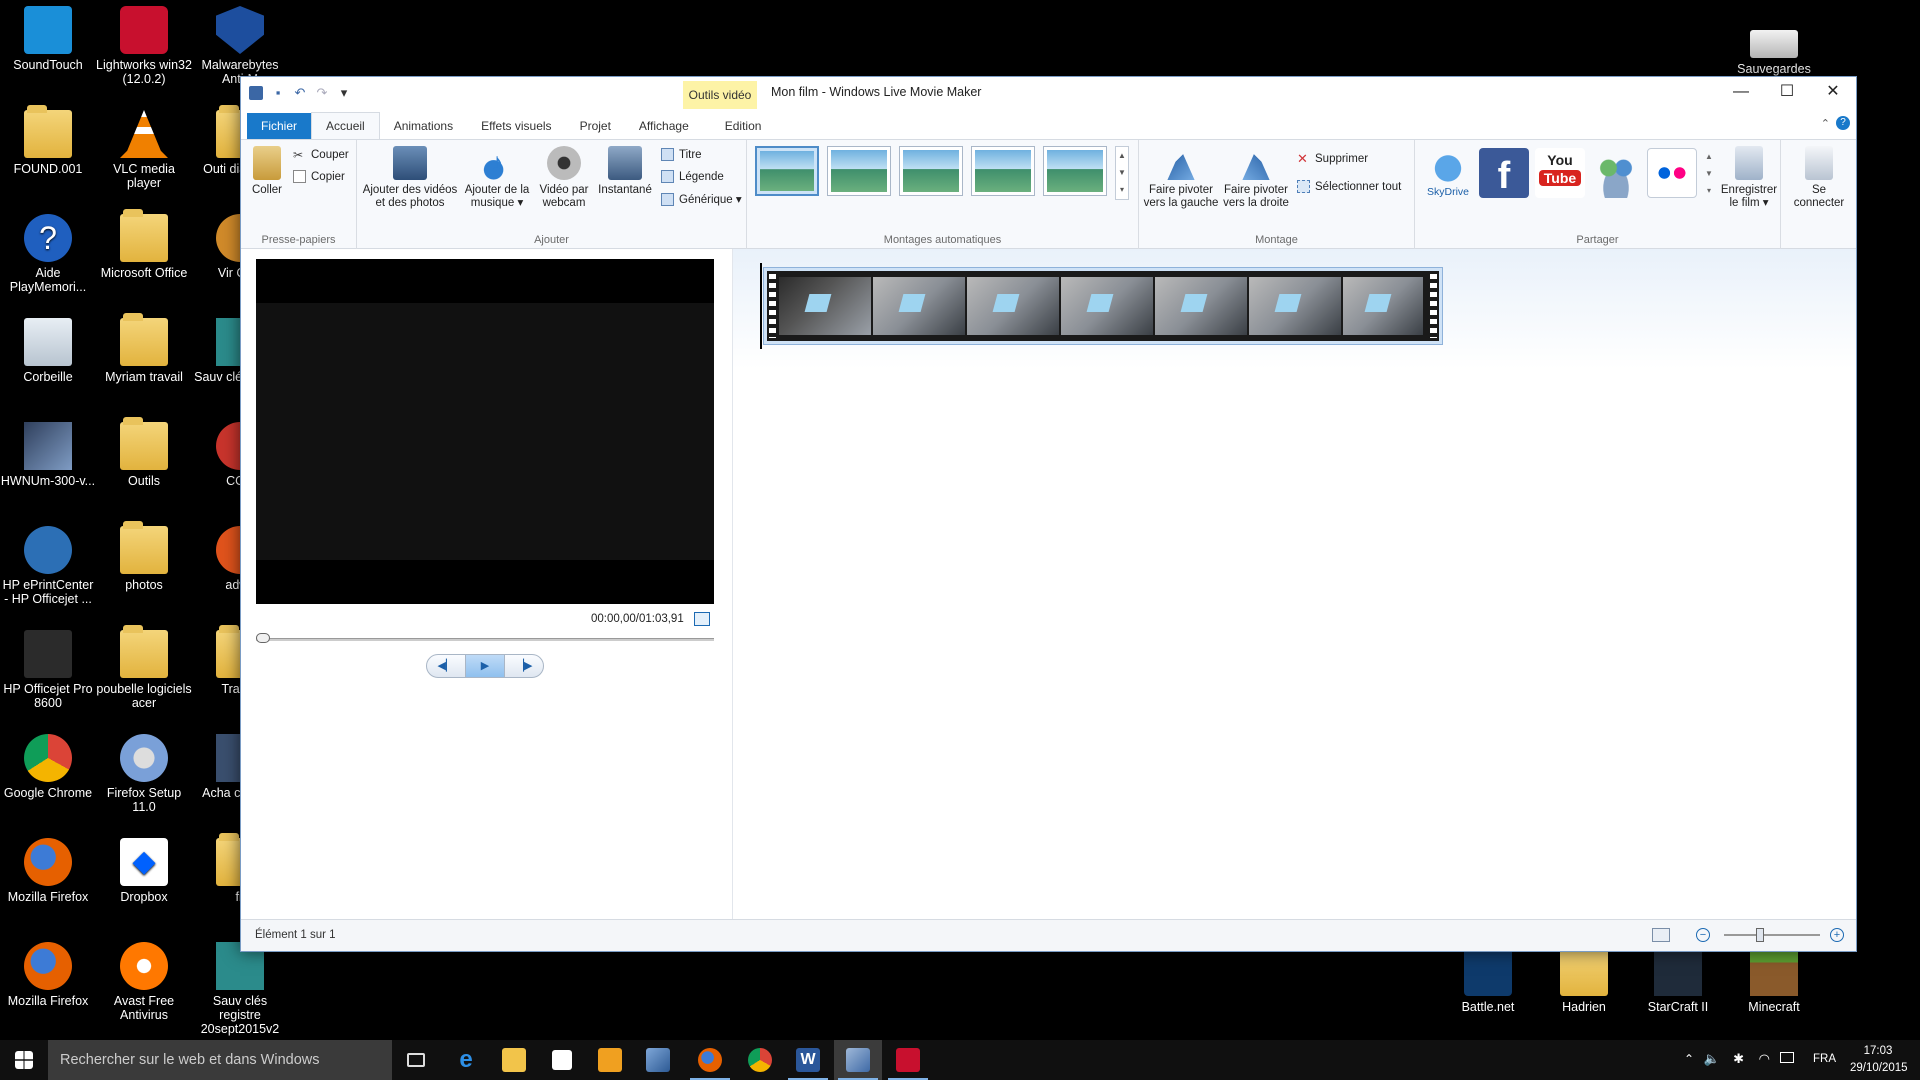  What do you see at coordinates (1825, 123) in the screenshot?
I see `collapse-ribbon-icon: ⌃` at bounding box center [1825, 123].